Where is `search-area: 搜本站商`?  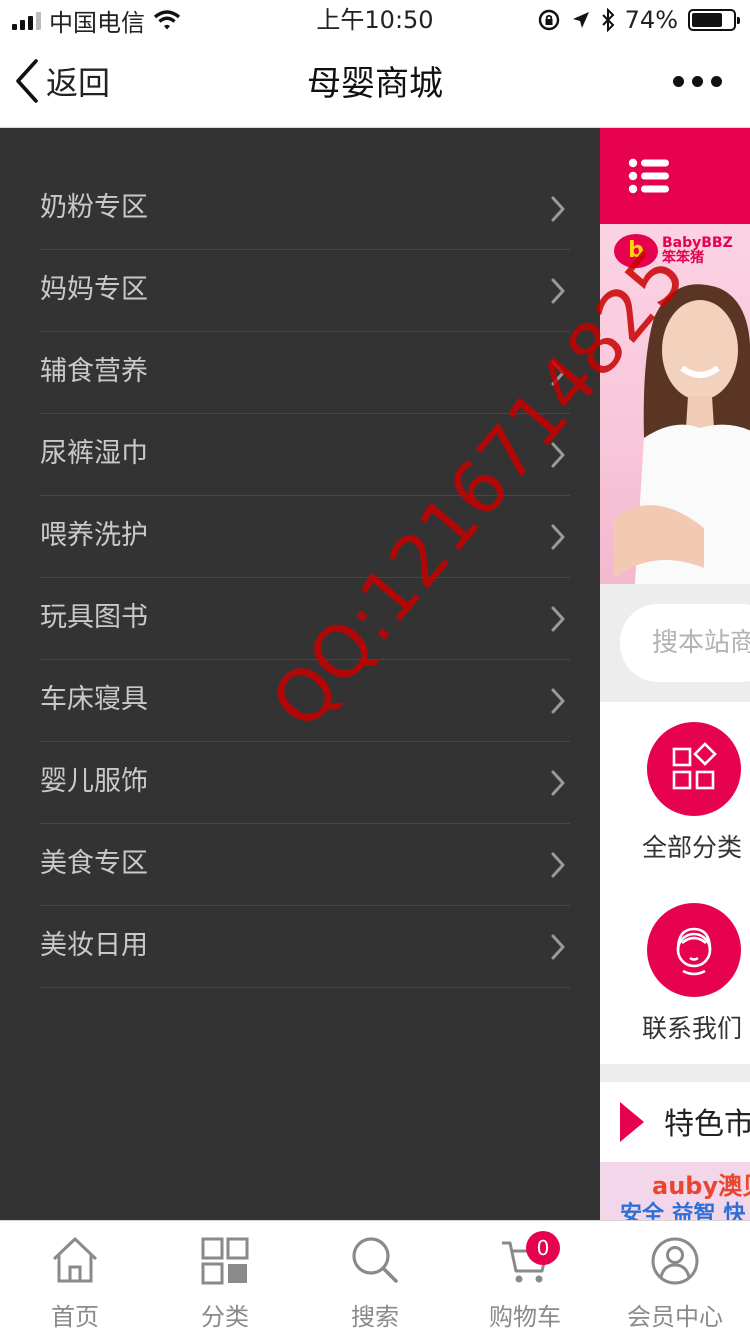
search-area: 搜本站商 is located at coordinates (675, 643).